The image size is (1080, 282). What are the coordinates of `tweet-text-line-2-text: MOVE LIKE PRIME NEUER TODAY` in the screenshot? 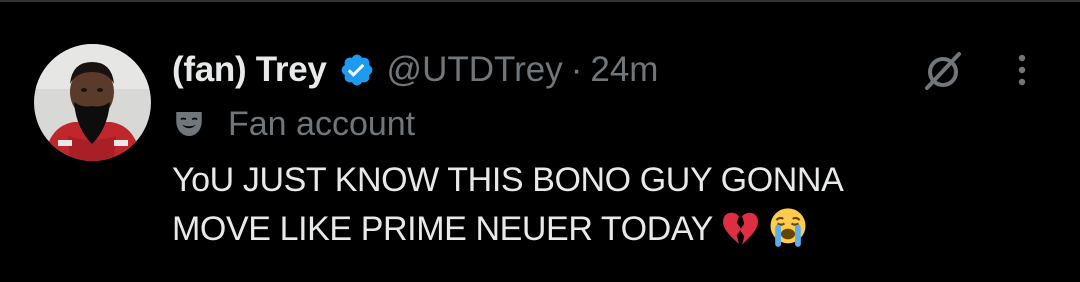 It's located at (442, 229).